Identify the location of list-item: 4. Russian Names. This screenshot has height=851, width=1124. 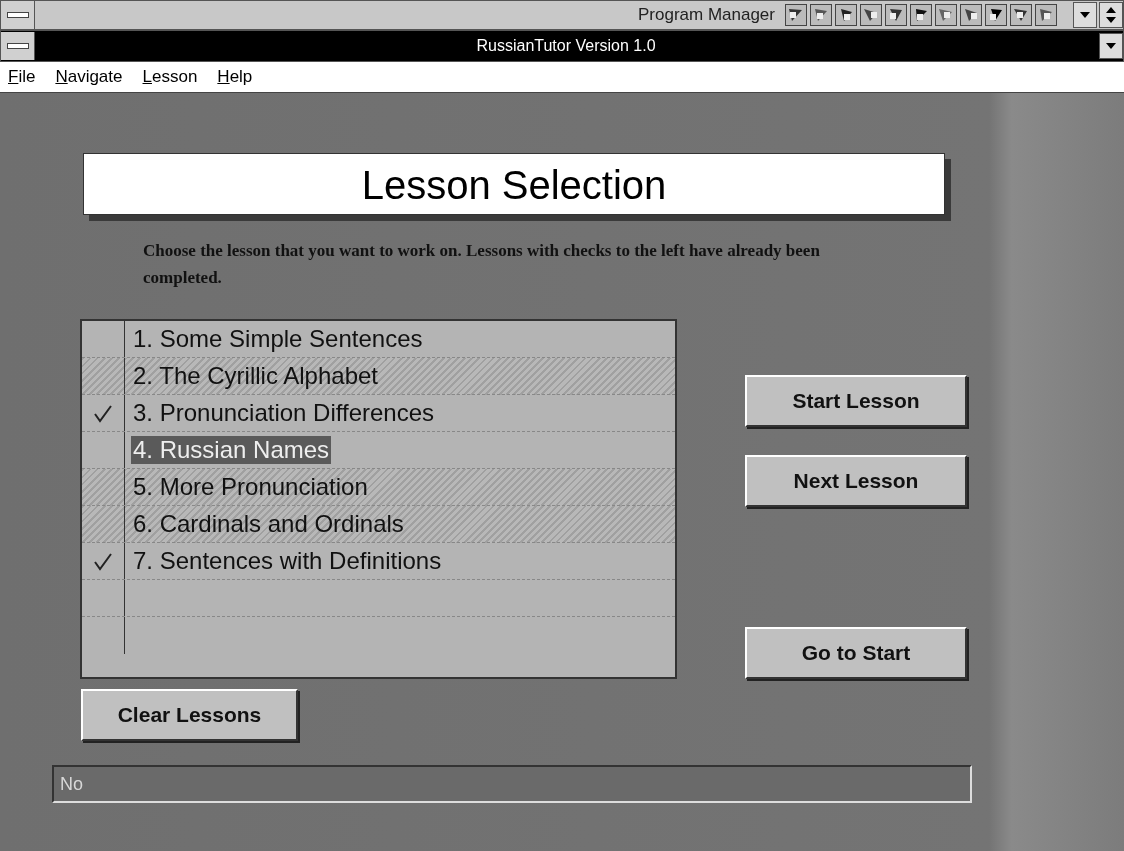
(231, 450).